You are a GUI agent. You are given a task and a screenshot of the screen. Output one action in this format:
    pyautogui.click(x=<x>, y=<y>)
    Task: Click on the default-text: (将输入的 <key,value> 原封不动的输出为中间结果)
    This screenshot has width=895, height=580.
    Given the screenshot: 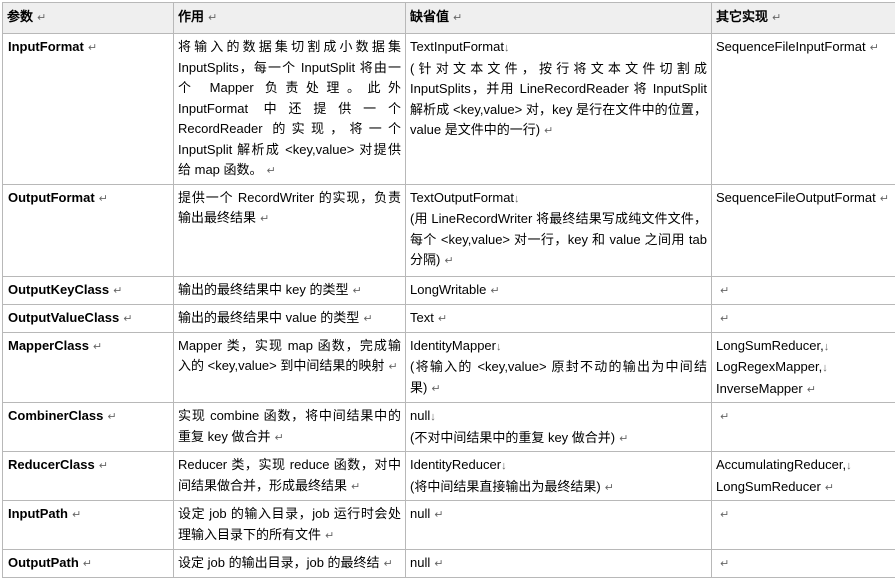 What is the action you would take?
    pyautogui.click(x=558, y=377)
    